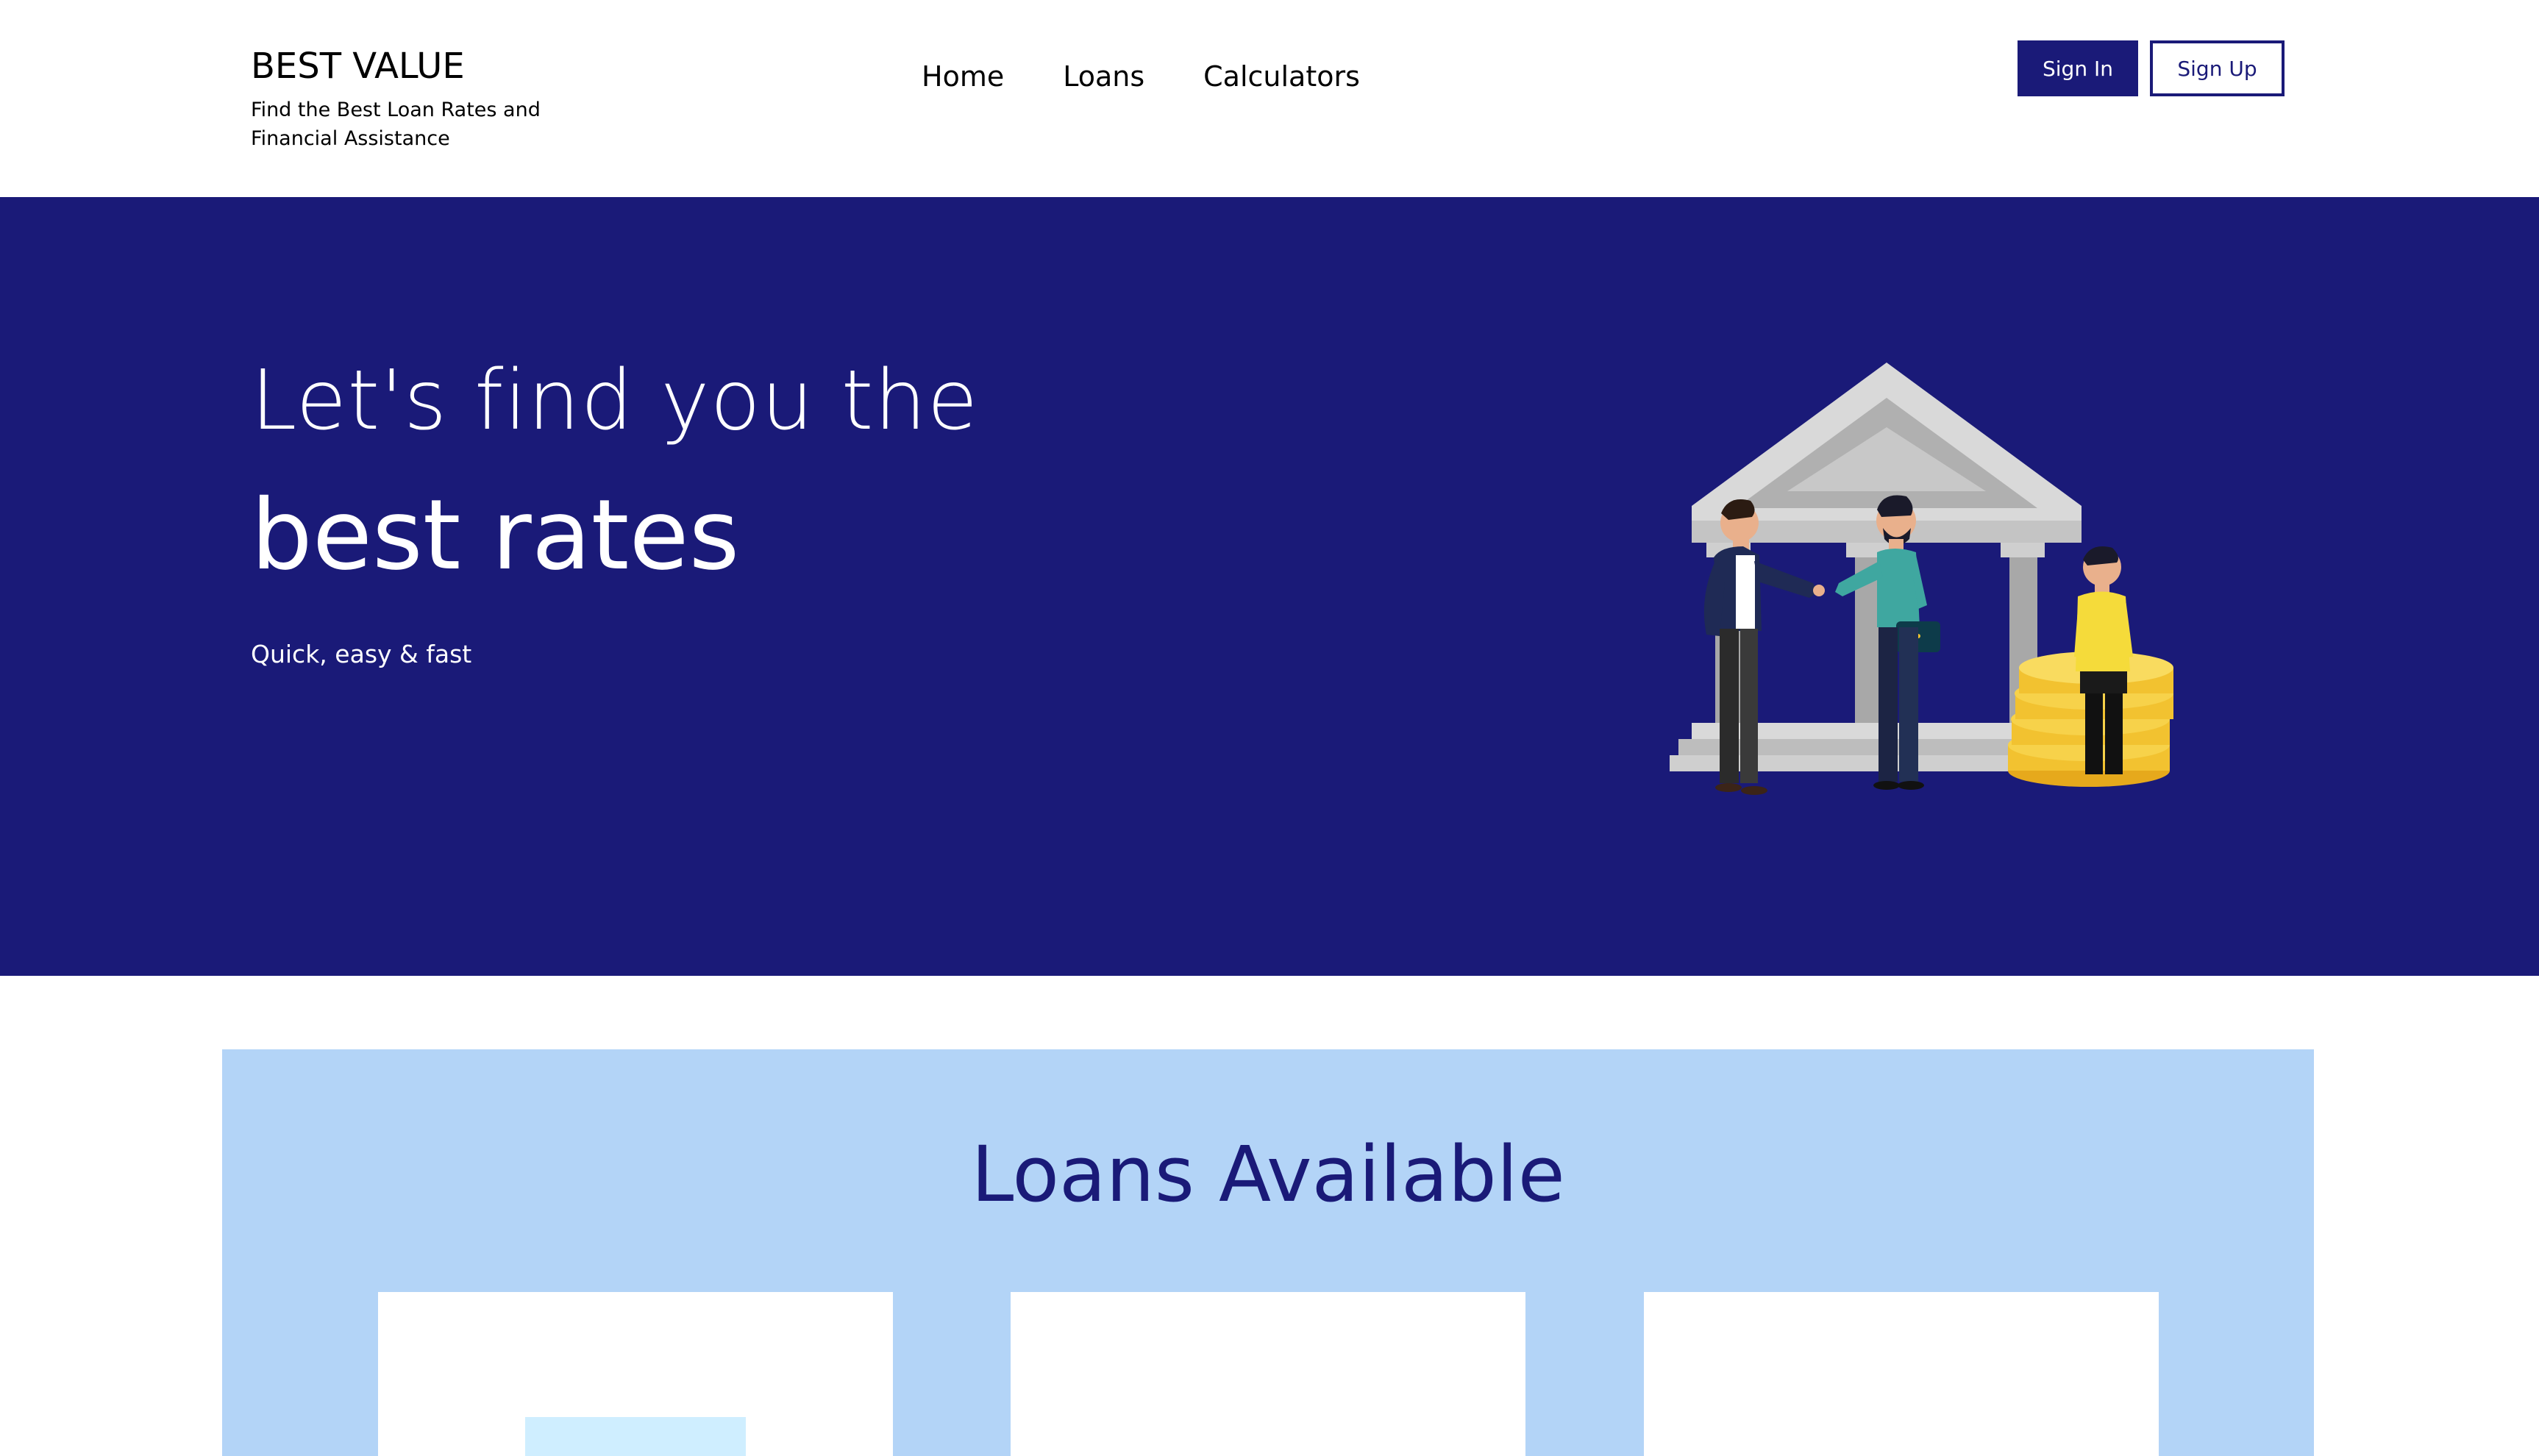  I want to click on auth-buttons: Sign In Sign Up, so click(2151, 68).